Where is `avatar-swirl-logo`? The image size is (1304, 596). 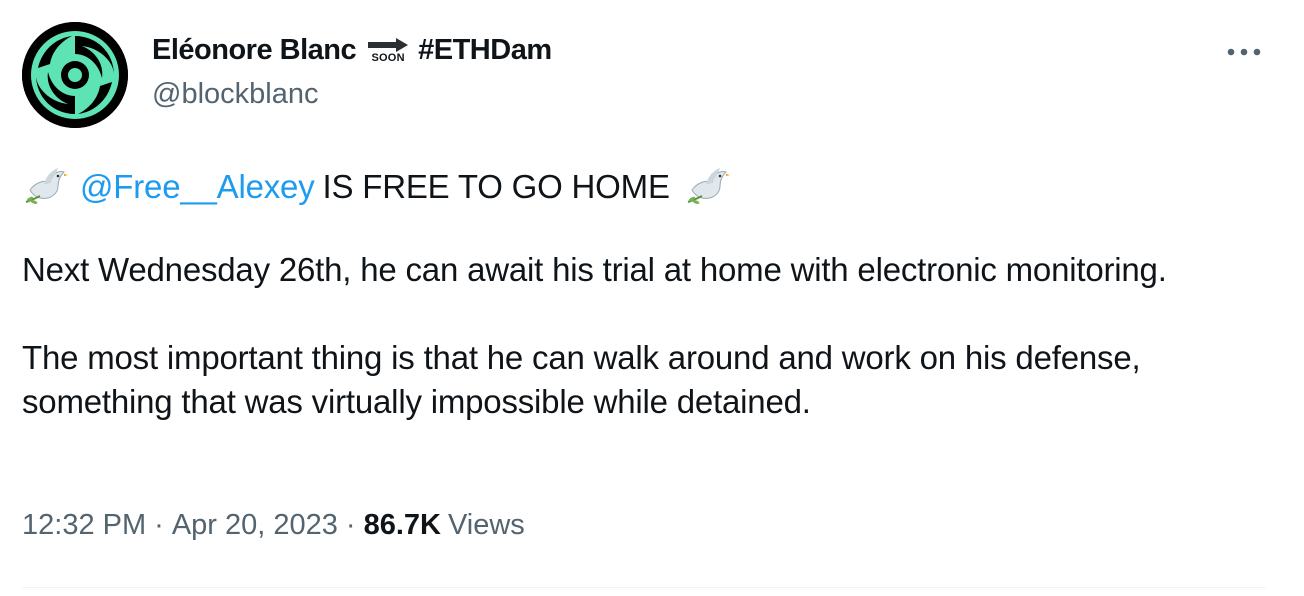 avatar-swirl-logo is located at coordinates (75, 75).